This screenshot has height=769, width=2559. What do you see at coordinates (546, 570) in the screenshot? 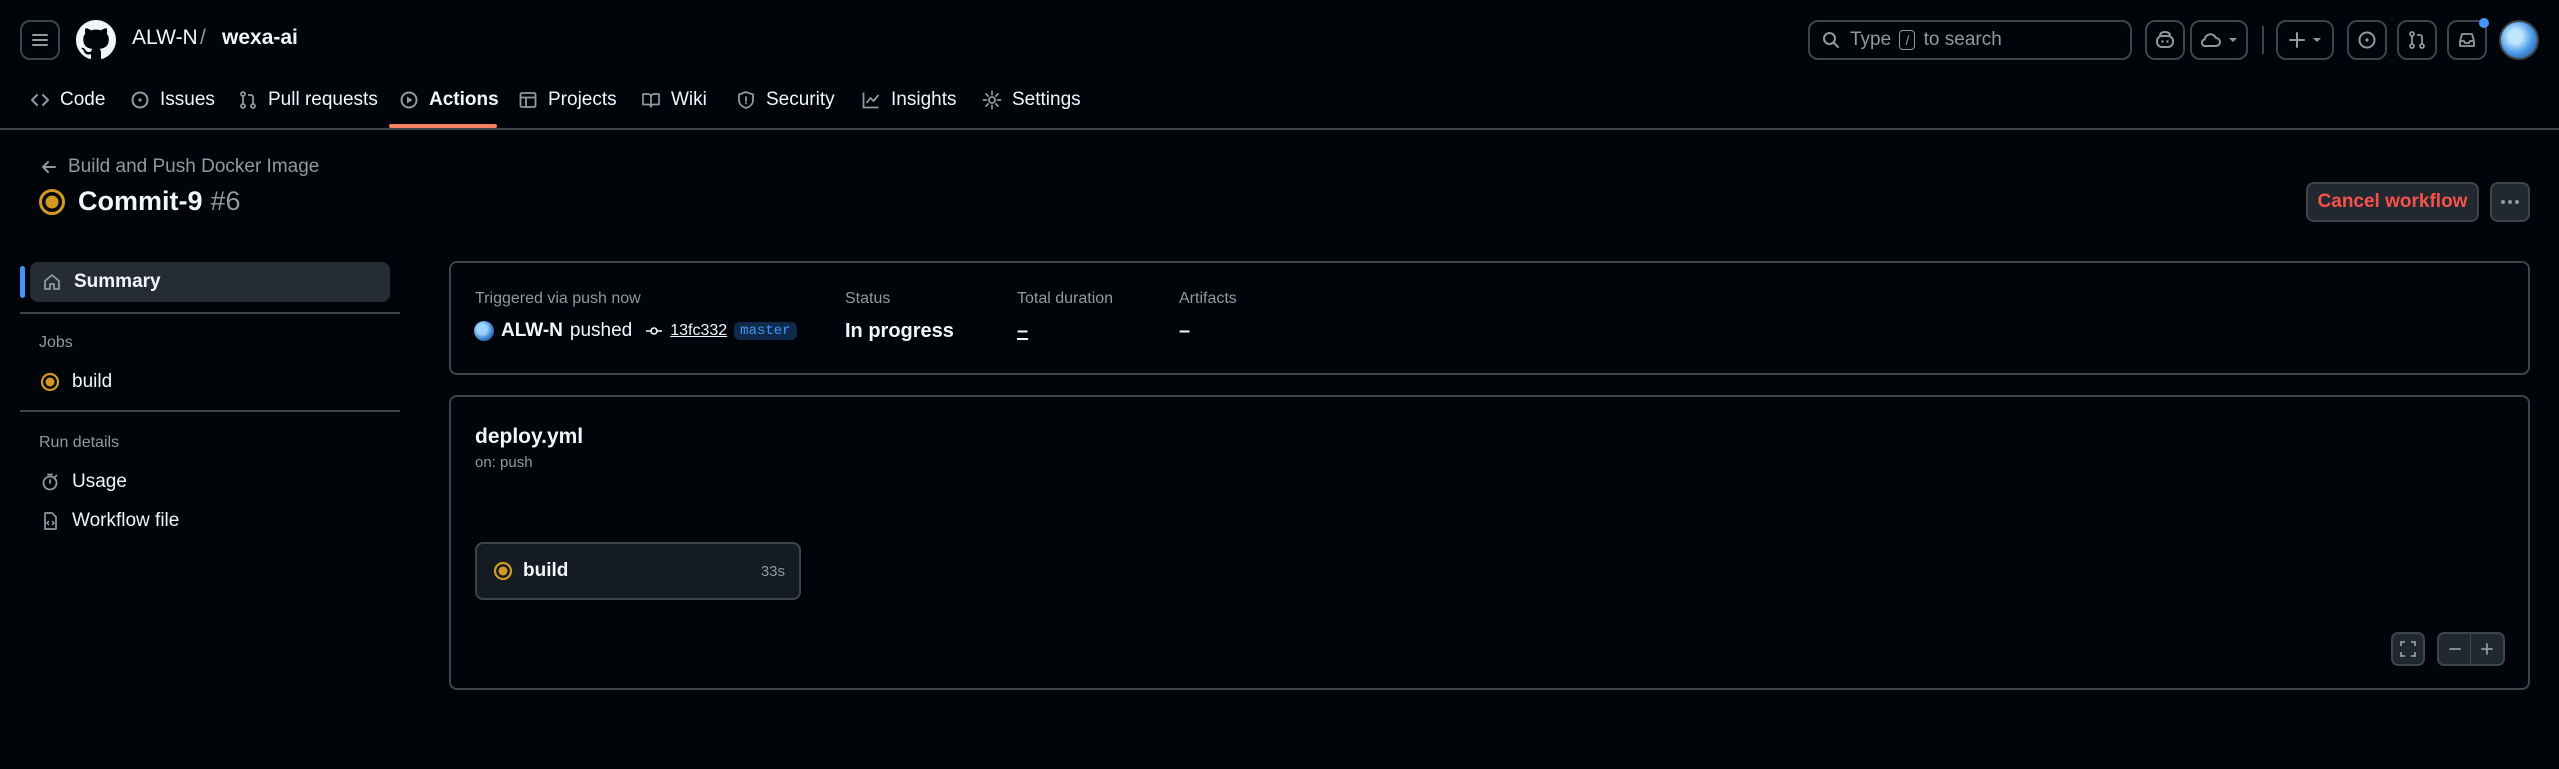
I see `job-name: build` at bounding box center [546, 570].